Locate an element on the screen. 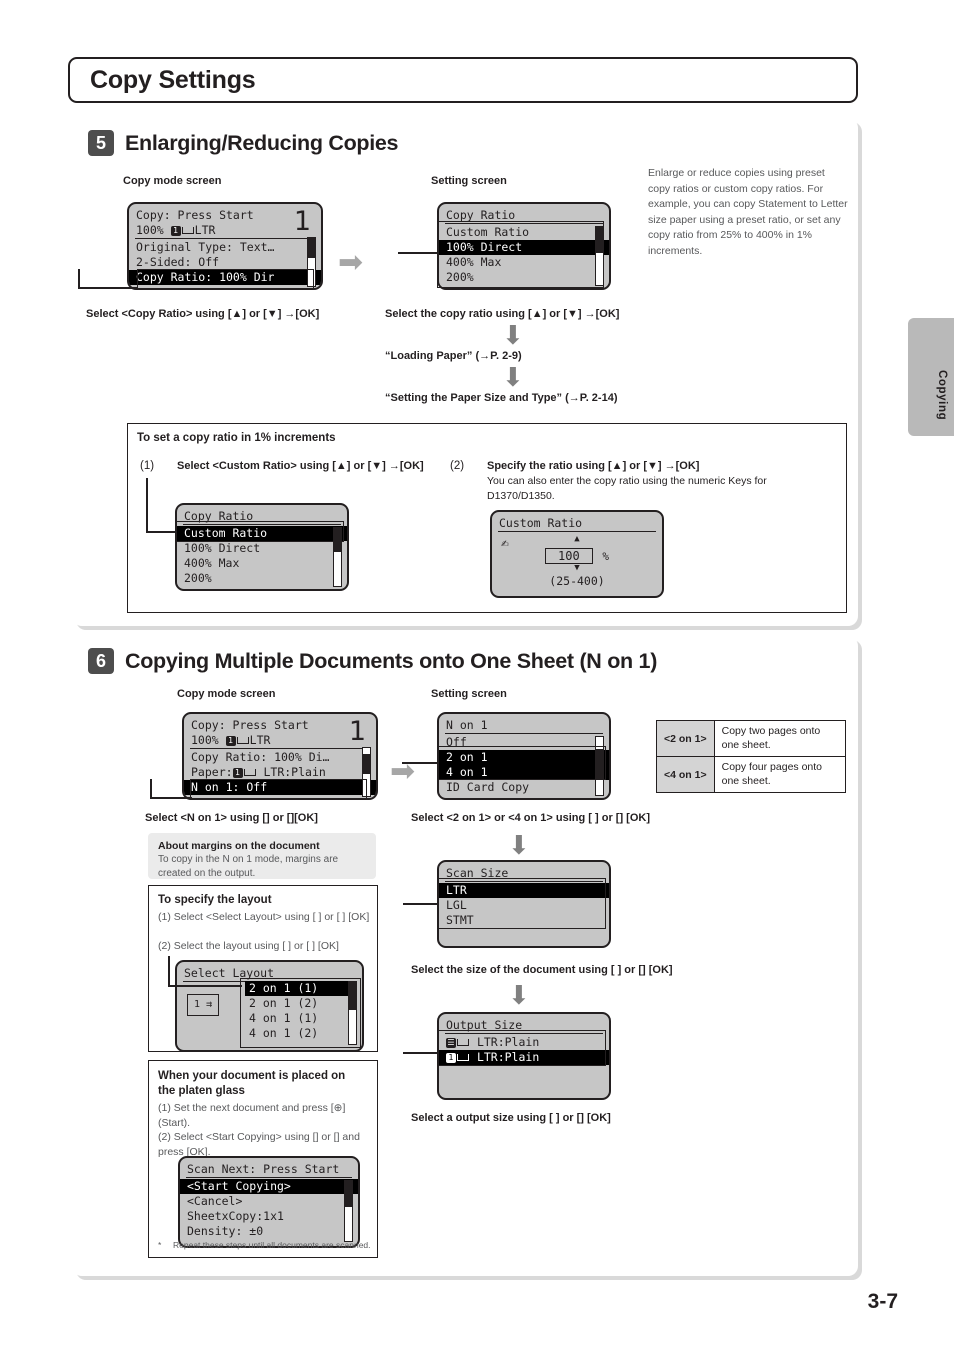 This screenshot has height=1350, width=954. table-value: Copy four pages onto one sheet. is located at coordinates (780, 774).